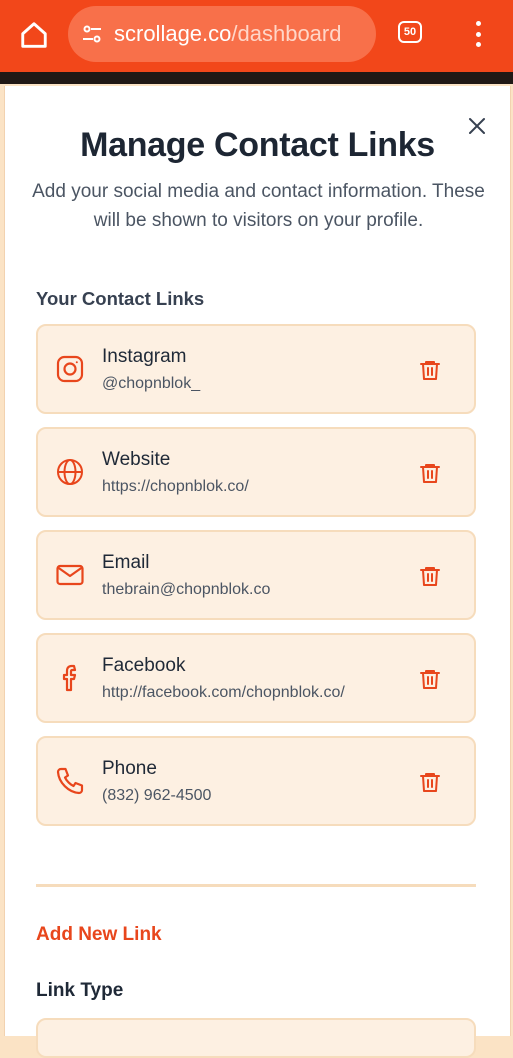  Describe the element at coordinates (256, 885) in the screenshot. I see `section-divider` at that location.